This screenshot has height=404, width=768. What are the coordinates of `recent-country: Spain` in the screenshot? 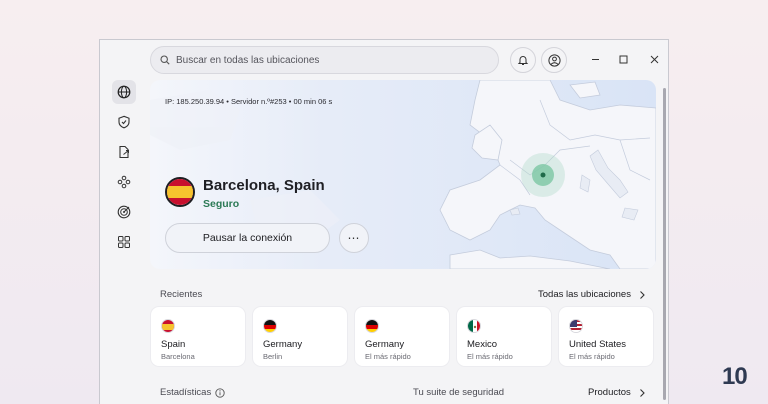 It's located at (173, 344).